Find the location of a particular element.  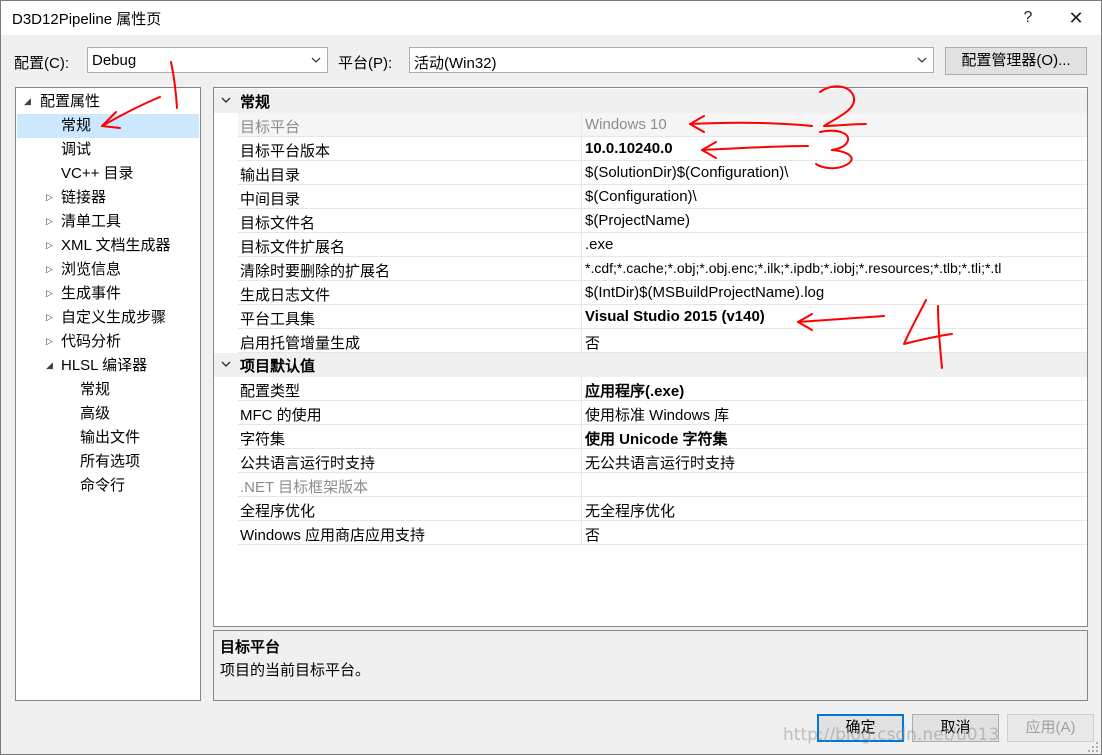

property-row: 启用托管增量生成 否 is located at coordinates (662, 341).